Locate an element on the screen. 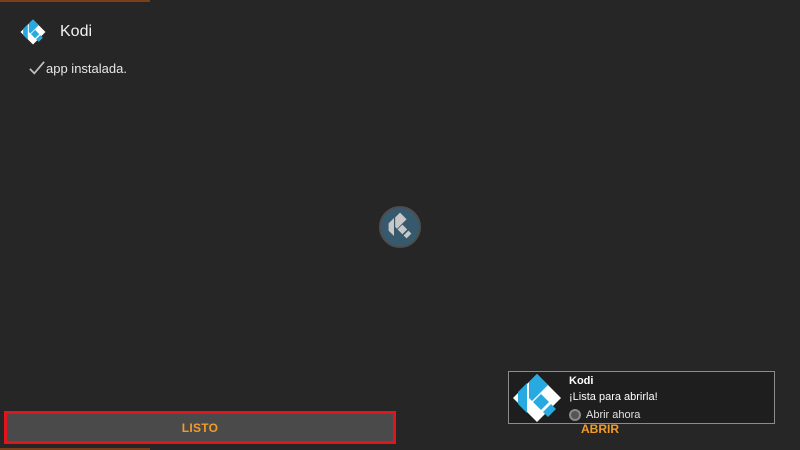 The width and height of the screenshot is (800, 450). open-now-action: Abrir ahora is located at coordinates (604, 414).